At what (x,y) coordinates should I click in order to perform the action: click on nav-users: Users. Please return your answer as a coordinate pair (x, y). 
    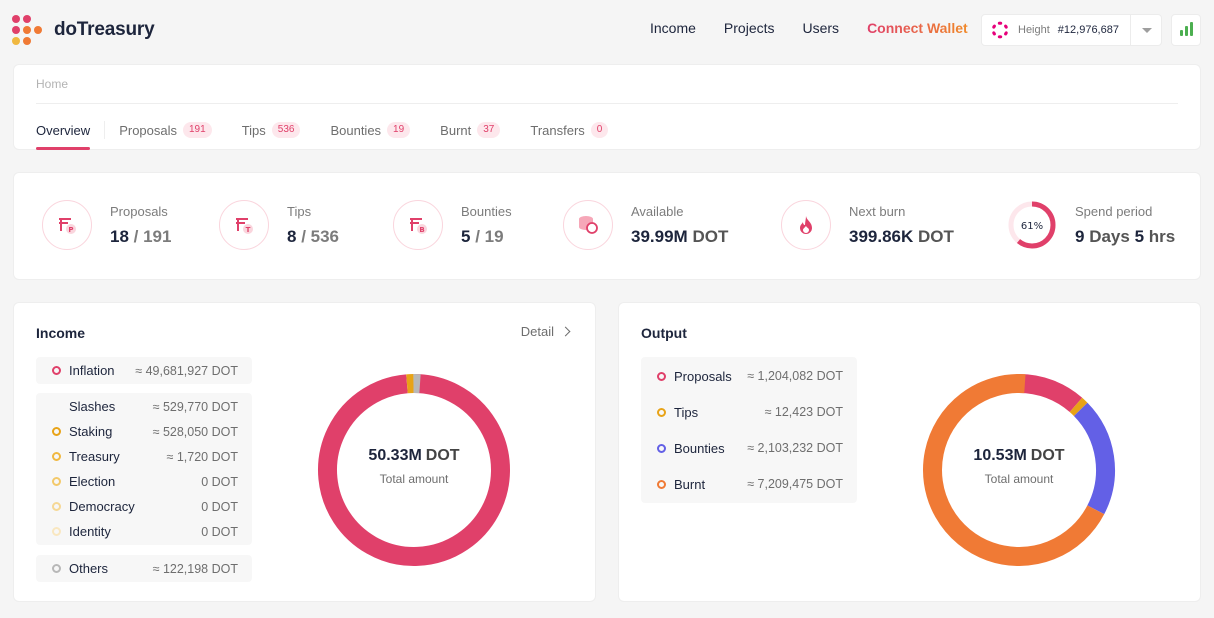
    Looking at the image, I should click on (821, 28).